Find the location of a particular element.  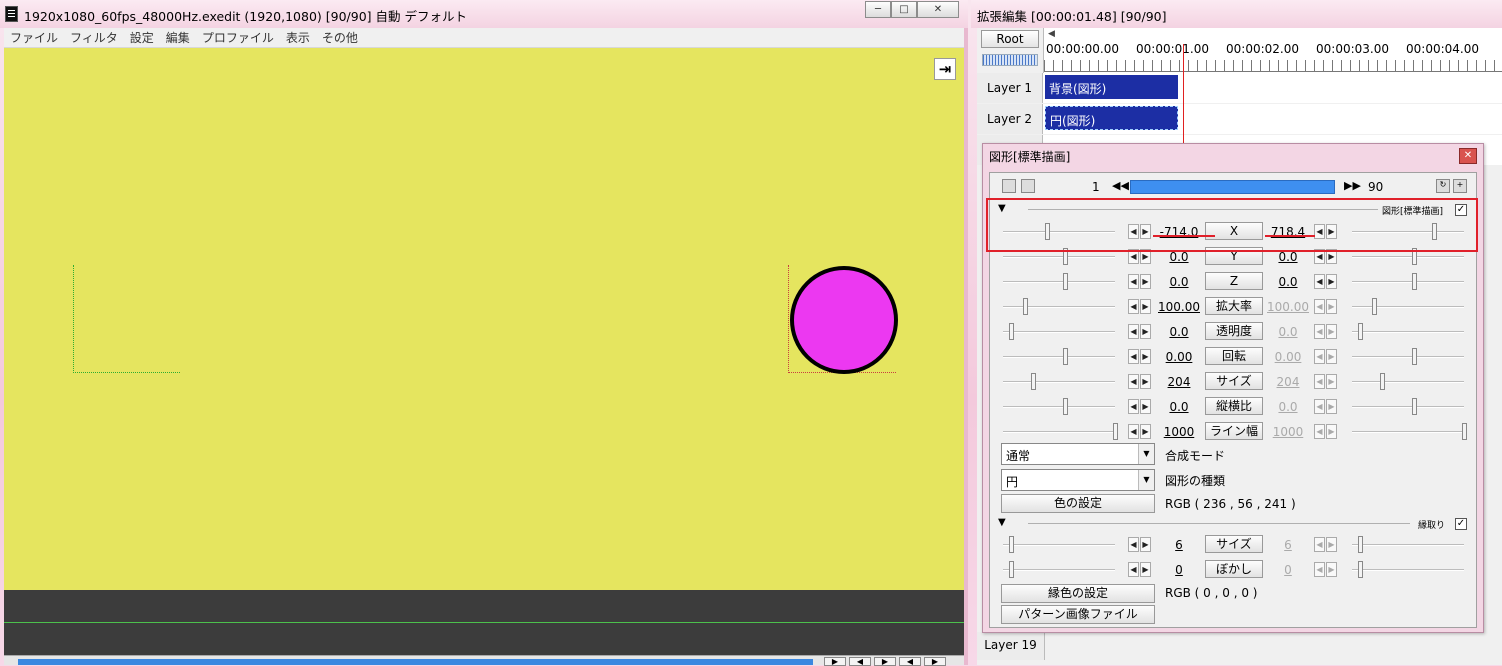

start-value: 100.00 is located at coordinates (1179, 307).